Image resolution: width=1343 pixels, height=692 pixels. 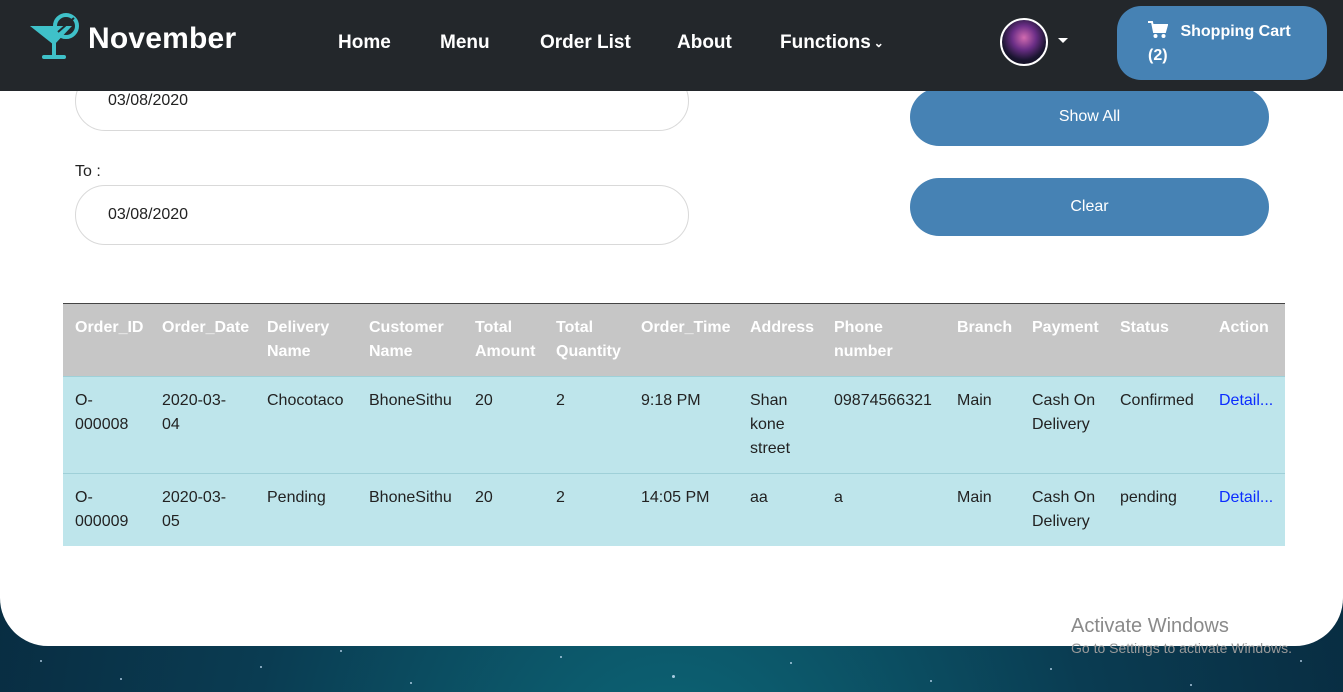 I want to click on shopping-cart-button: Shopping Cart (2), so click(x=1222, y=43).